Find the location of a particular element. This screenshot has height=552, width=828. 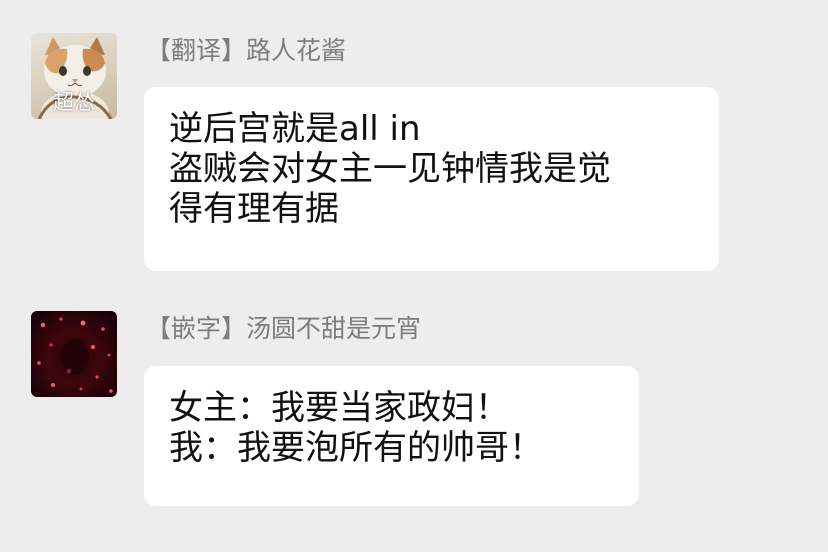

message-line: 逆后宫就是all in is located at coordinates (295, 129).